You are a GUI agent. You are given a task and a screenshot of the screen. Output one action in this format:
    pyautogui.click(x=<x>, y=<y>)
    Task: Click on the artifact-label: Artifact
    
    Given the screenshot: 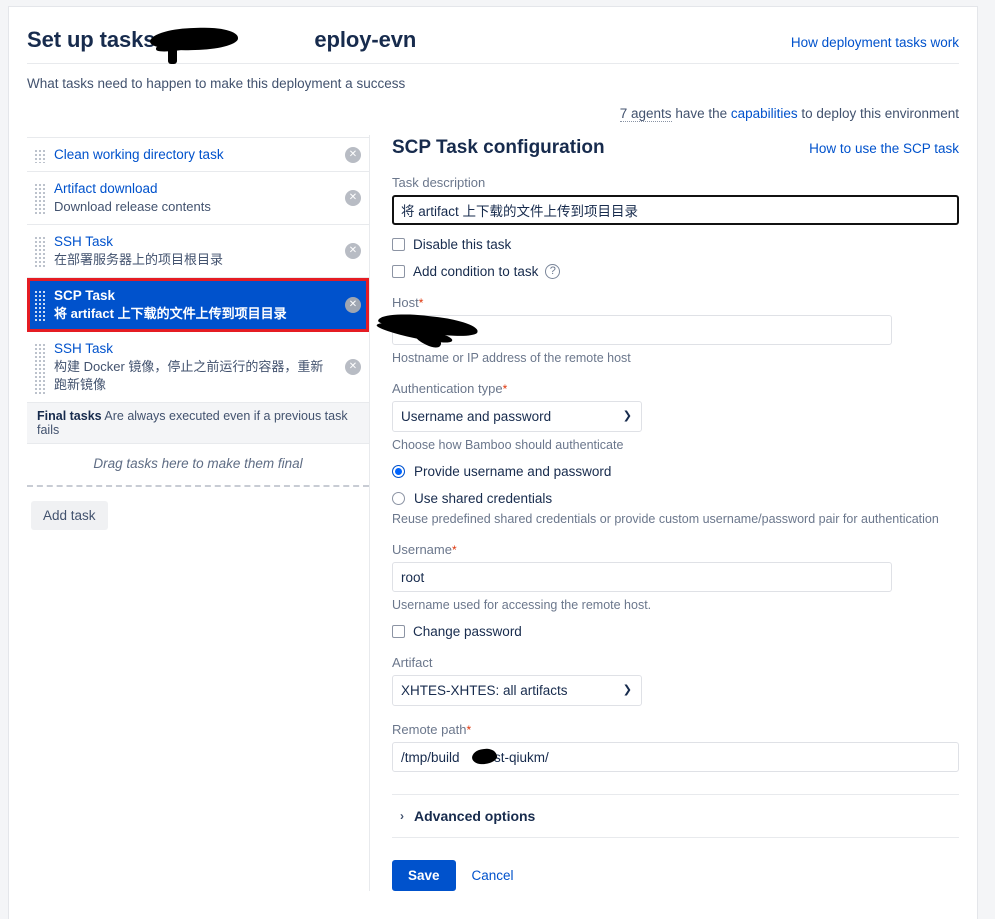 What is the action you would take?
    pyautogui.click(x=412, y=662)
    